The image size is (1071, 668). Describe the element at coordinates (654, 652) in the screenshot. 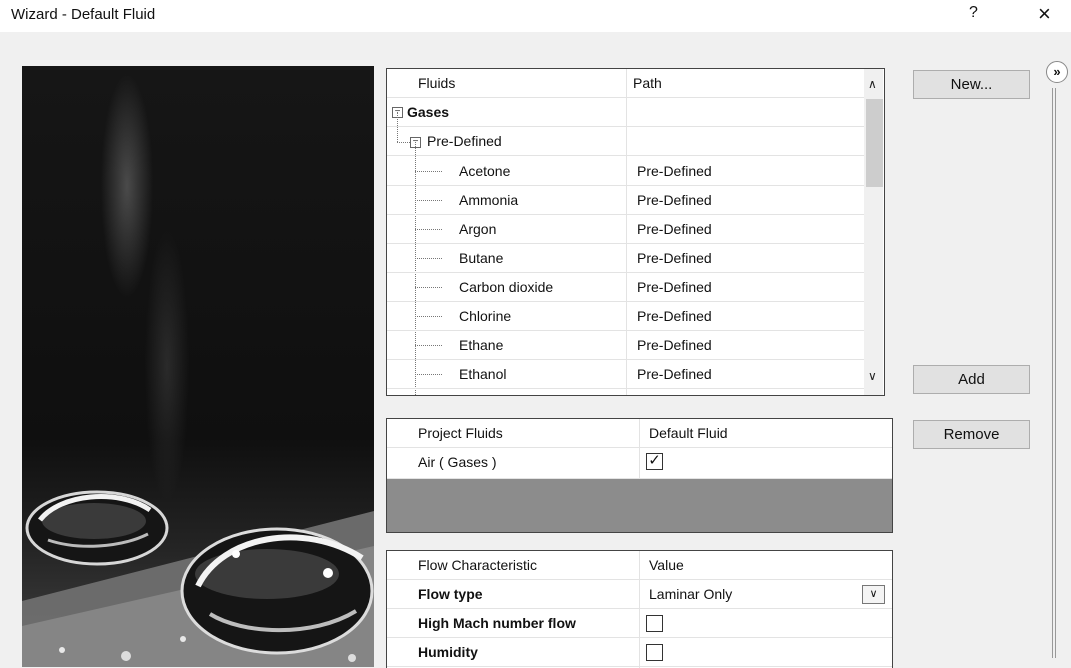

I see `humidity-checkbox` at that location.